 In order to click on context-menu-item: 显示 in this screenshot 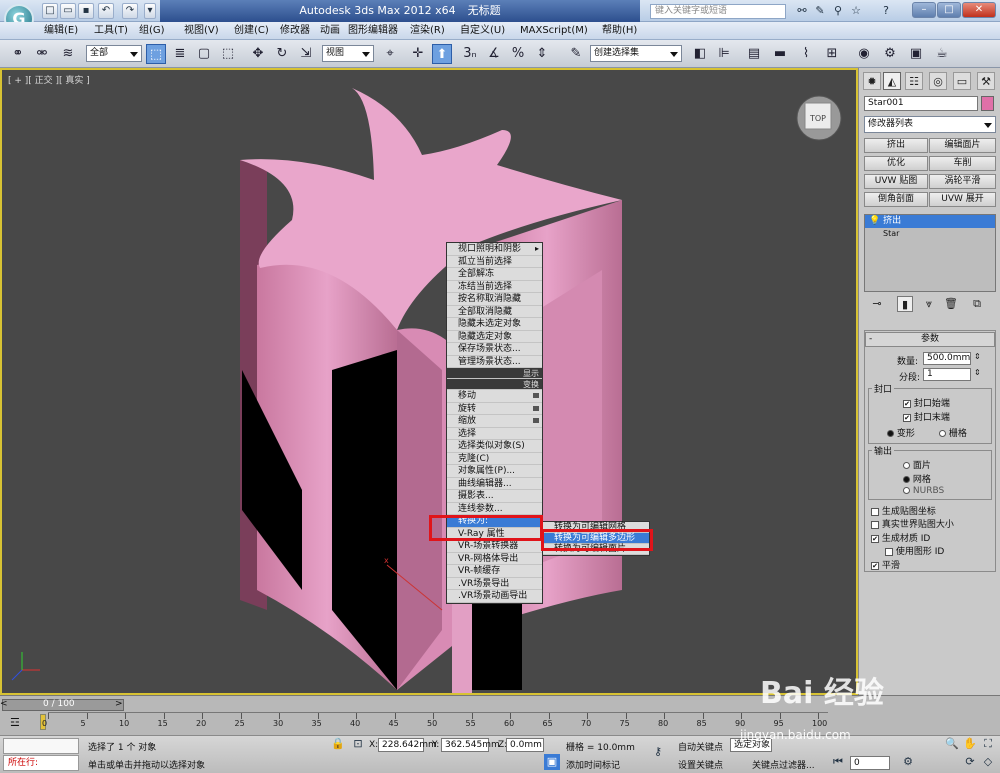, I will do `click(494, 373)`.